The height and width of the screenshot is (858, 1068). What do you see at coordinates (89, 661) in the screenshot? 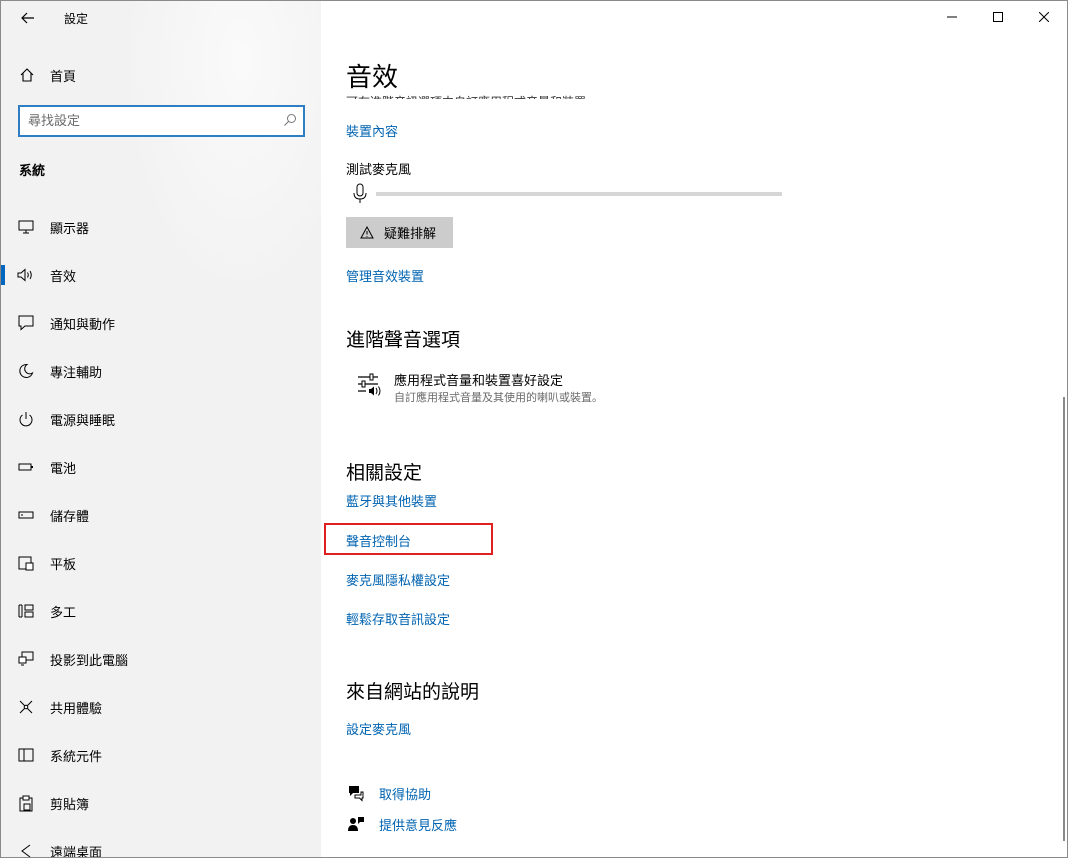
I see `sidebar-item-label: 投影到此電腦` at bounding box center [89, 661].